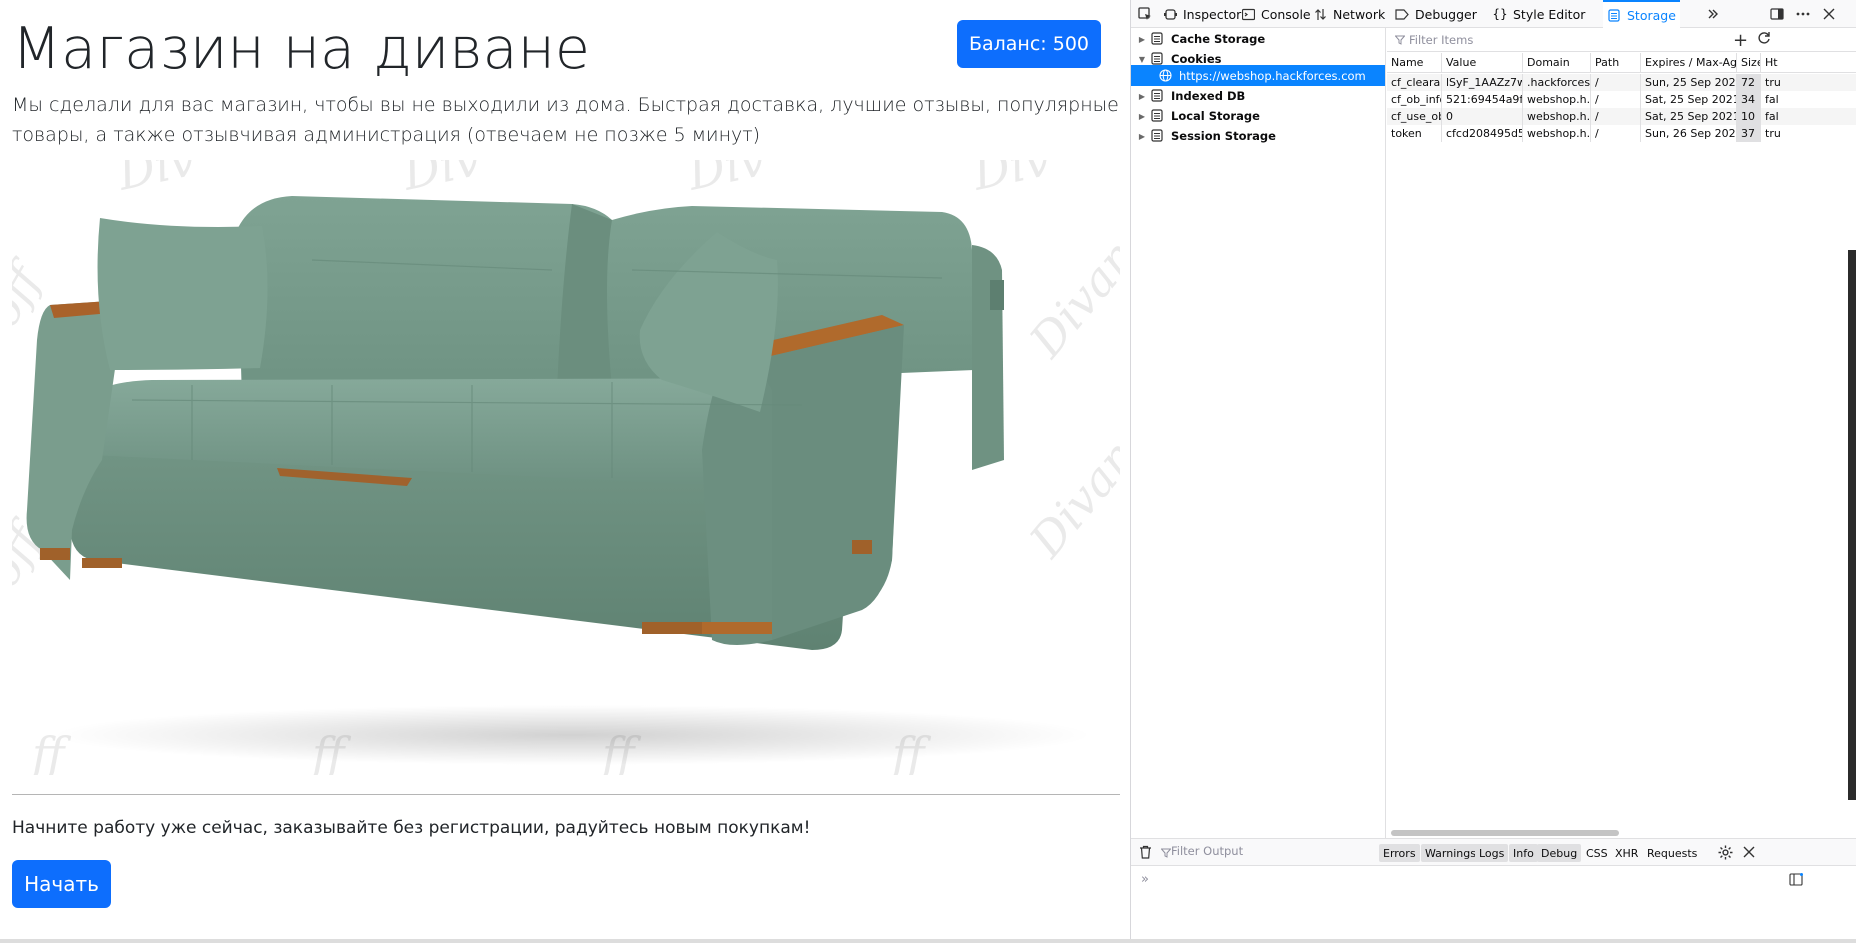 This screenshot has height=943, width=1856. I want to click on cell-size: 72, so click(1749, 82).